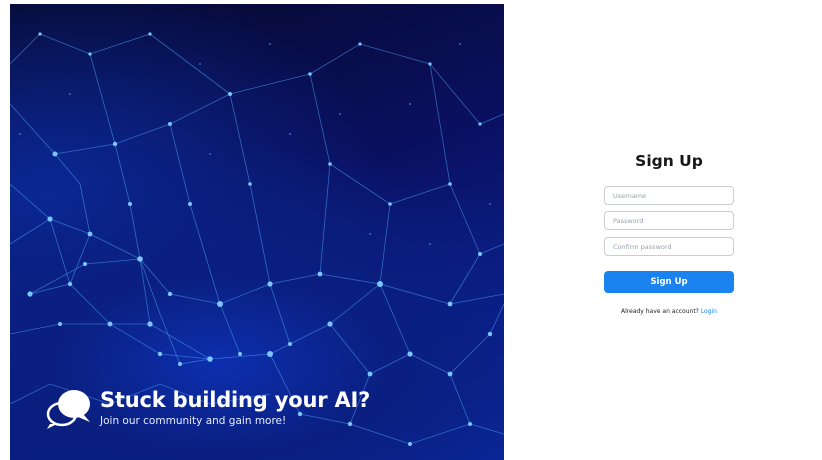  Describe the element at coordinates (669, 220) in the screenshot. I see `password-input` at that location.